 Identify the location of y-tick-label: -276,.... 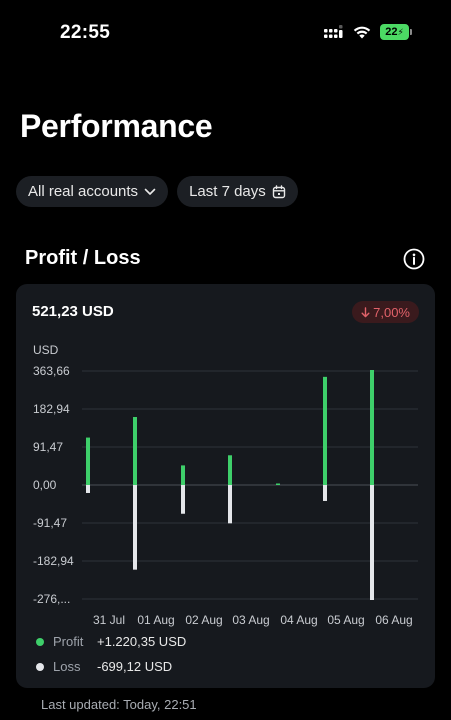
(51, 599).